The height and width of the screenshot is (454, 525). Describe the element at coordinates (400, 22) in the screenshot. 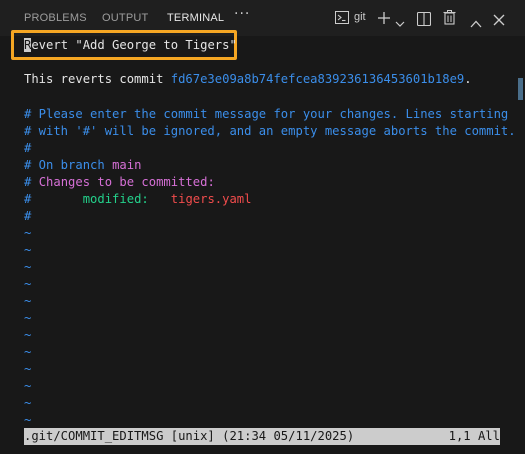

I see `chevron-down-icon` at that location.